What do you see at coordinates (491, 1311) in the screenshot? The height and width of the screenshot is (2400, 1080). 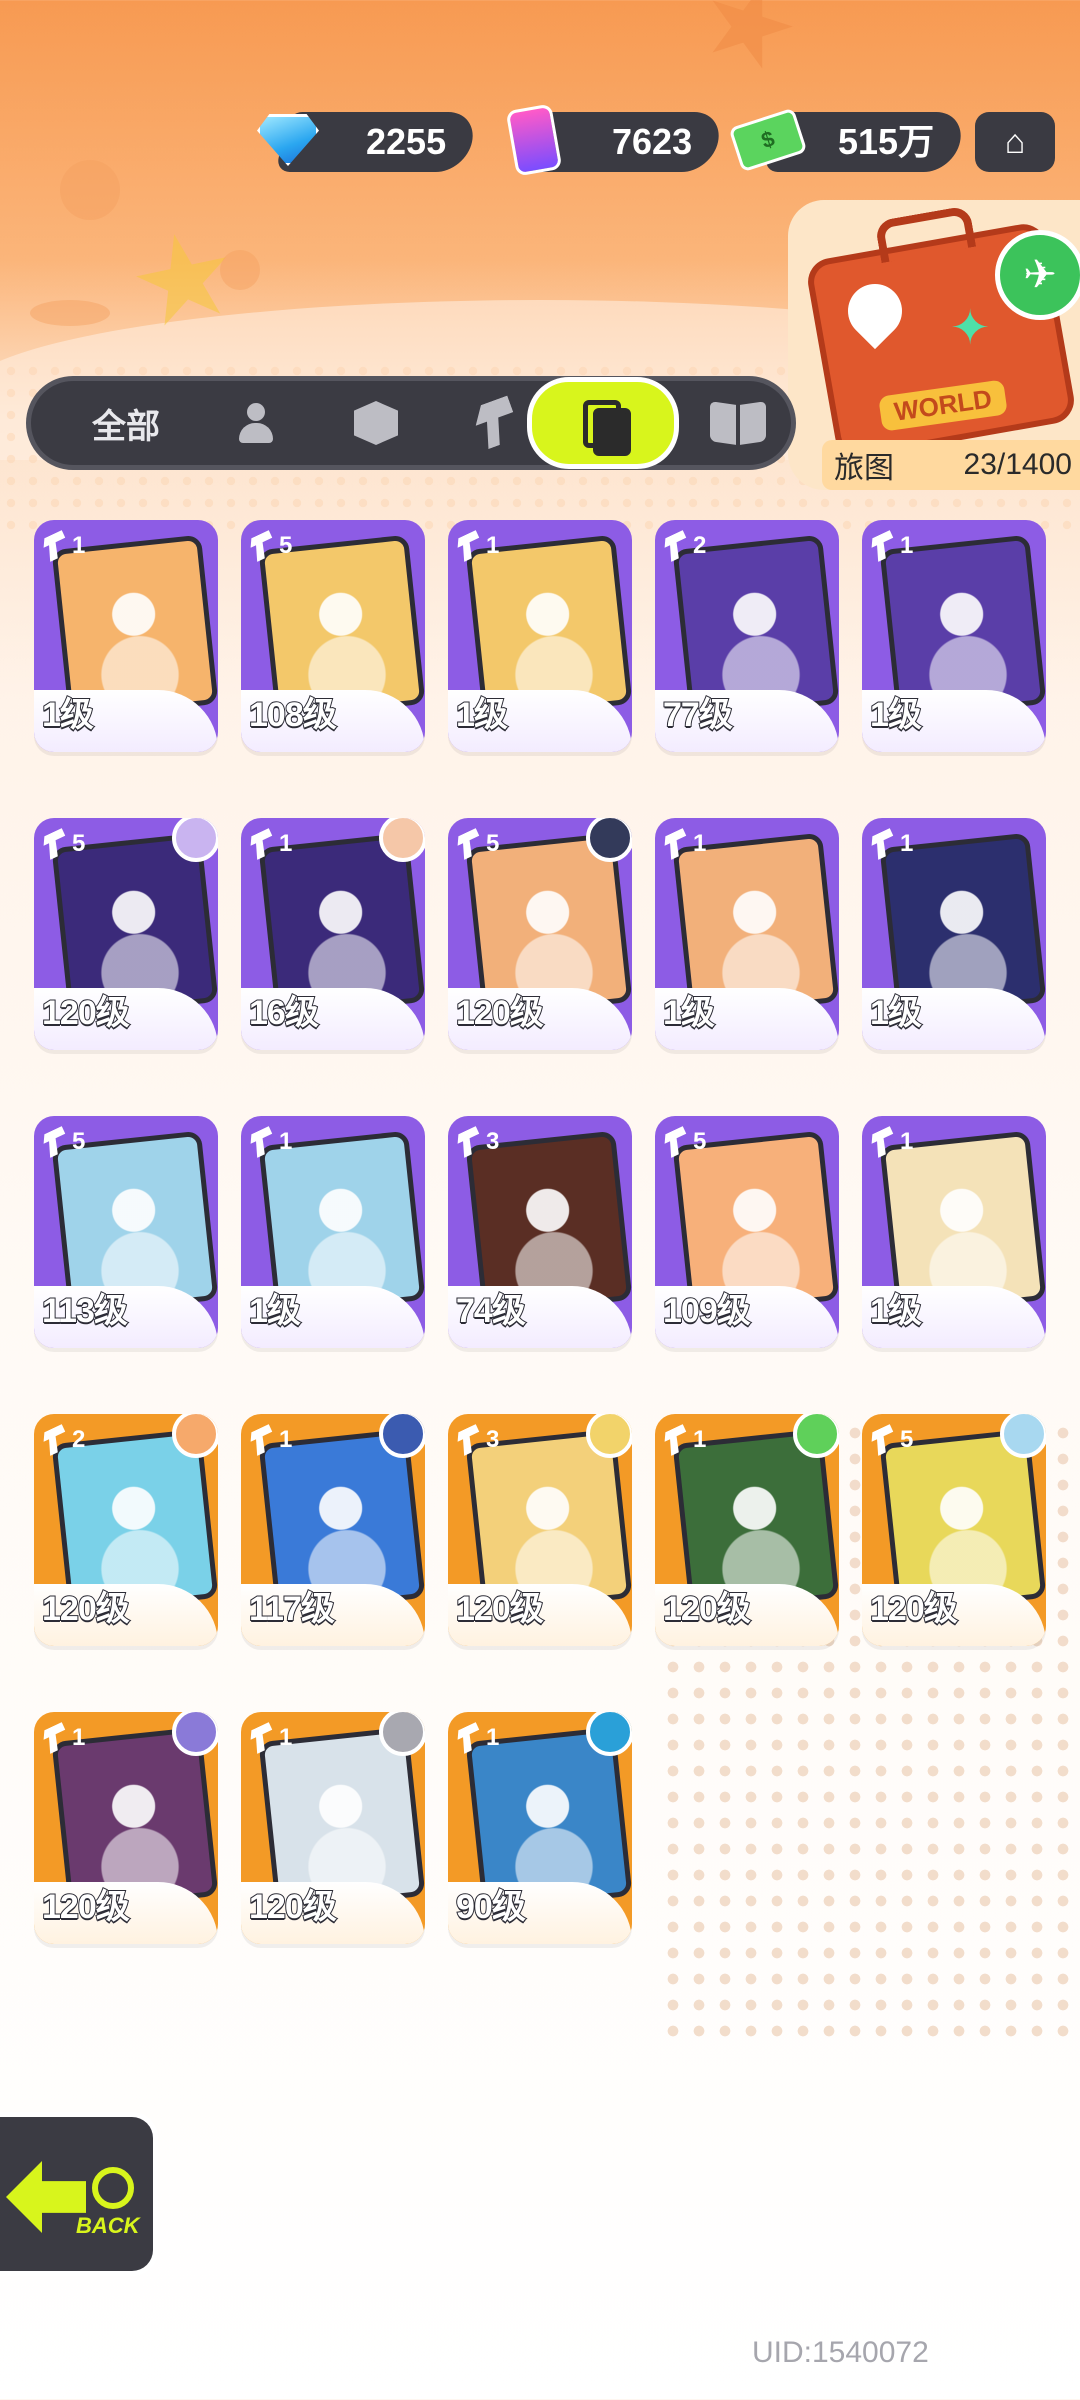 I see `card-level: 74级` at bounding box center [491, 1311].